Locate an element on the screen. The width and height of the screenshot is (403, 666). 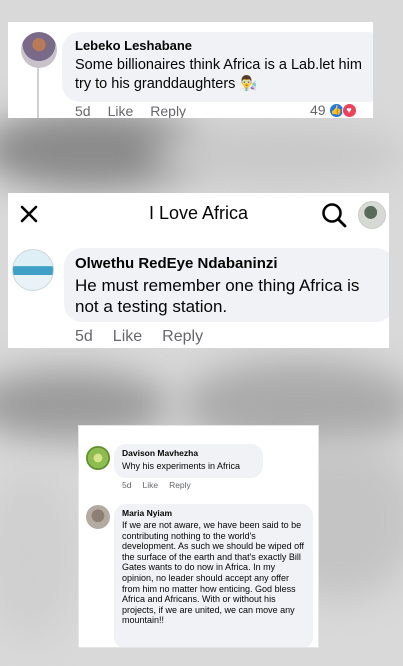
heart-icon: ♥ is located at coordinates (349, 110).